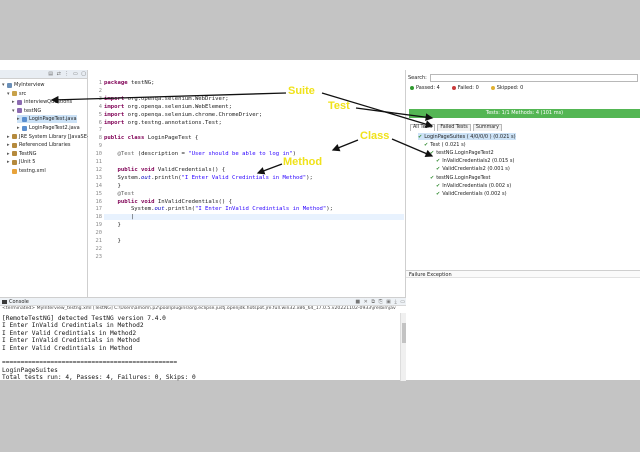 This screenshot has width=640, height=452. I want to click on testng-tab: All Tests, so click(423, 127).